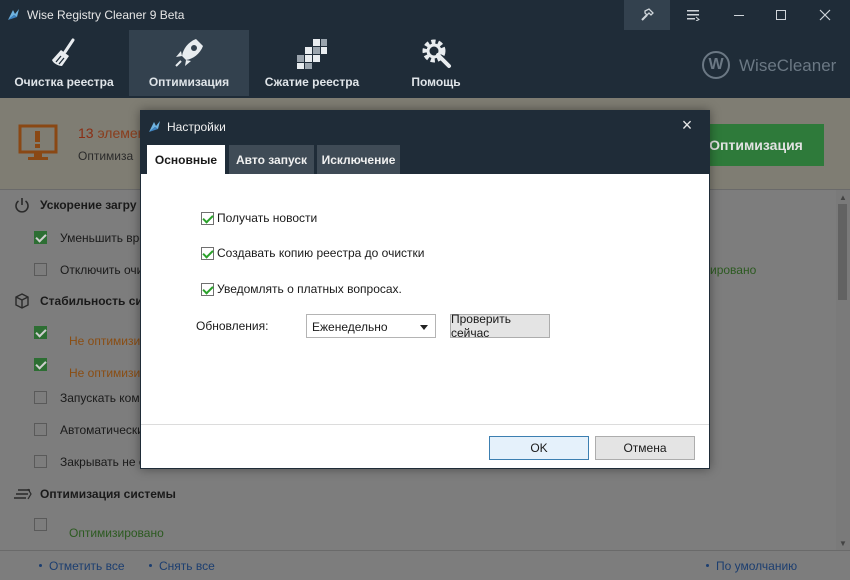 Image resolution: width=850 pixels, height=580 pixels. What do you see at coordinates (739, 15) in the screenshot?
I see `minimize-icon` at bounding box center [739, 15].